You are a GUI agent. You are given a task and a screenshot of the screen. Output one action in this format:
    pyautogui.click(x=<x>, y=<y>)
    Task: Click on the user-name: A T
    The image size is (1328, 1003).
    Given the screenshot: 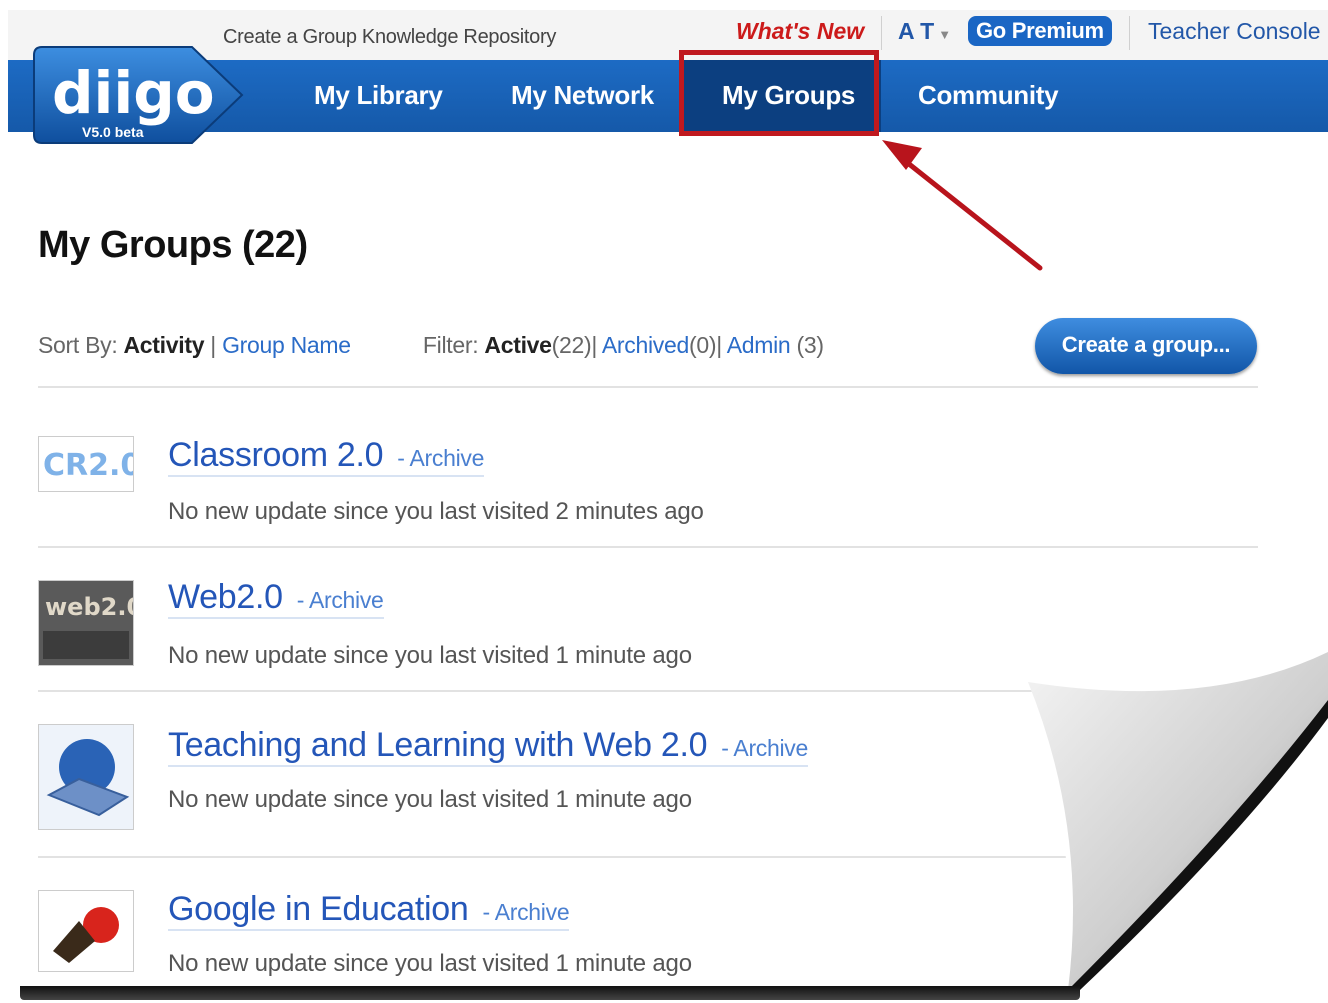 What is the action you would take?
    pyautogui.click(x=916, y=31)
    